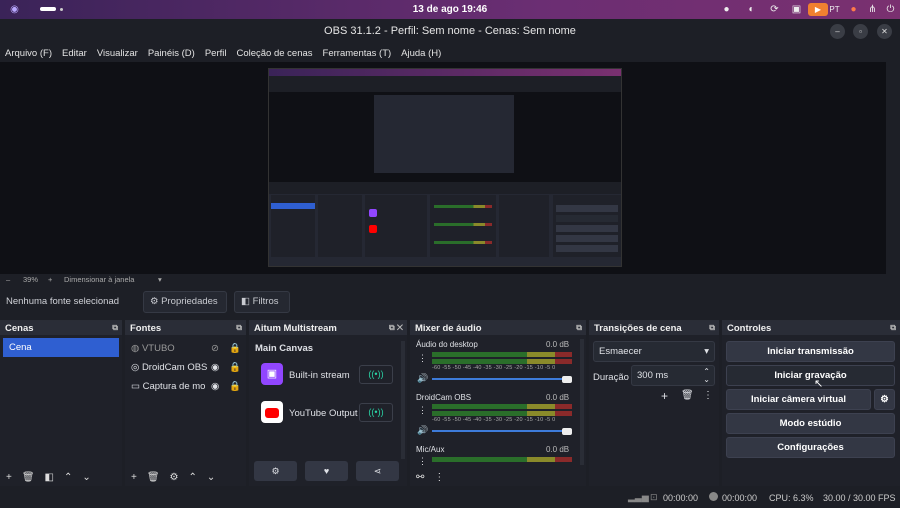 Image resolution: width=900 pixels, height=508 pixels. Describe the element at coordinates (450, 9) in the screenshot. I see `clock: 13 de ago 19:46` at that location.